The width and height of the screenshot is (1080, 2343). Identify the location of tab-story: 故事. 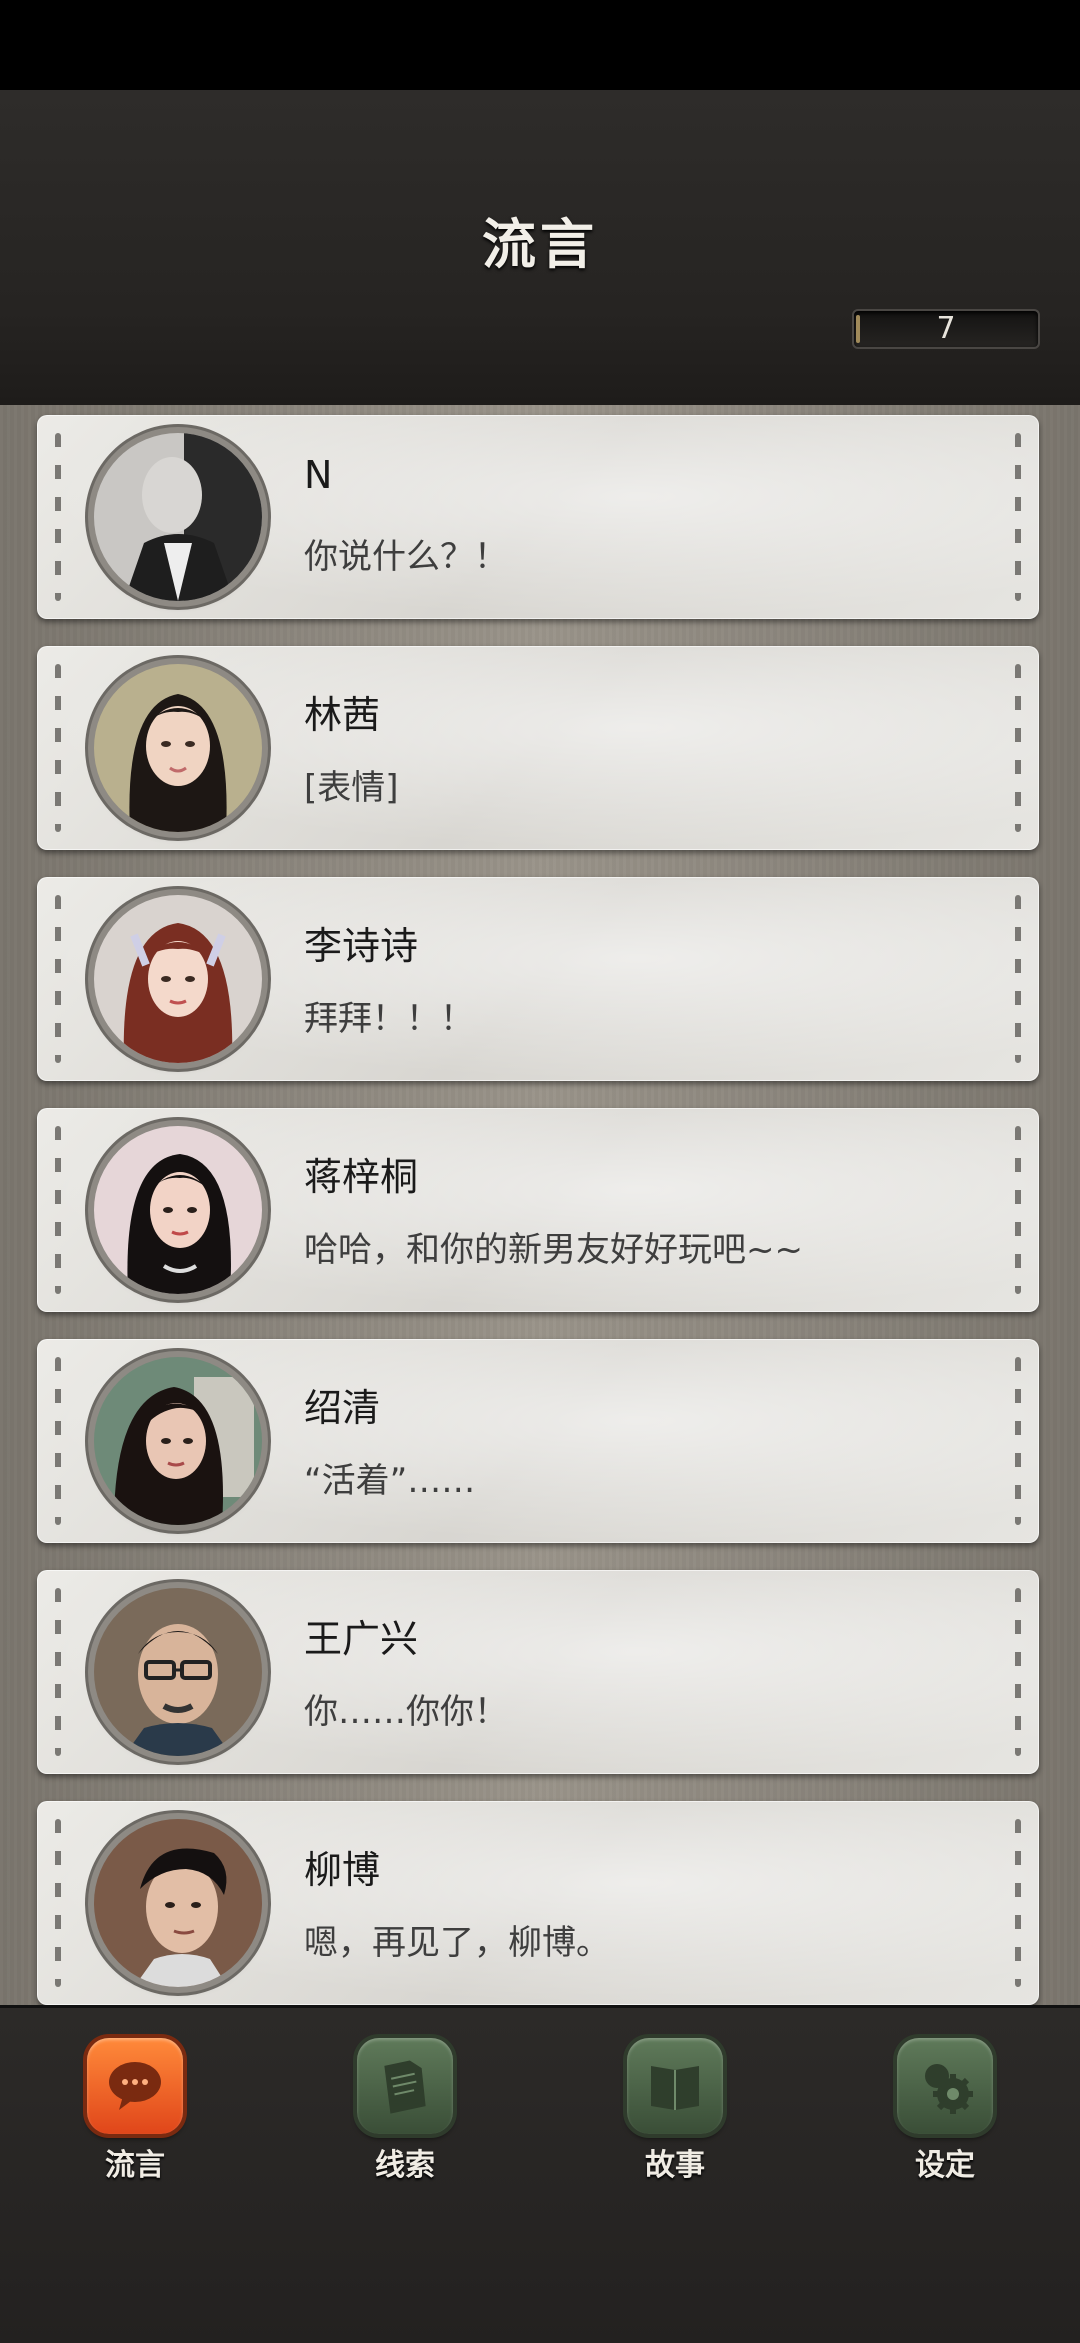
(675, 2113).